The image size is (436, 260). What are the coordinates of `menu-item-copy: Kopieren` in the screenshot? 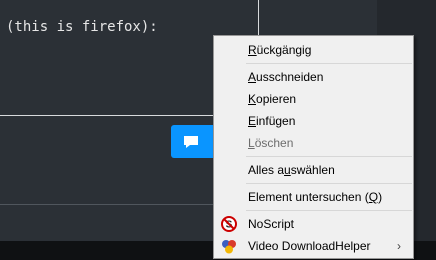 It's located at (313, 99).